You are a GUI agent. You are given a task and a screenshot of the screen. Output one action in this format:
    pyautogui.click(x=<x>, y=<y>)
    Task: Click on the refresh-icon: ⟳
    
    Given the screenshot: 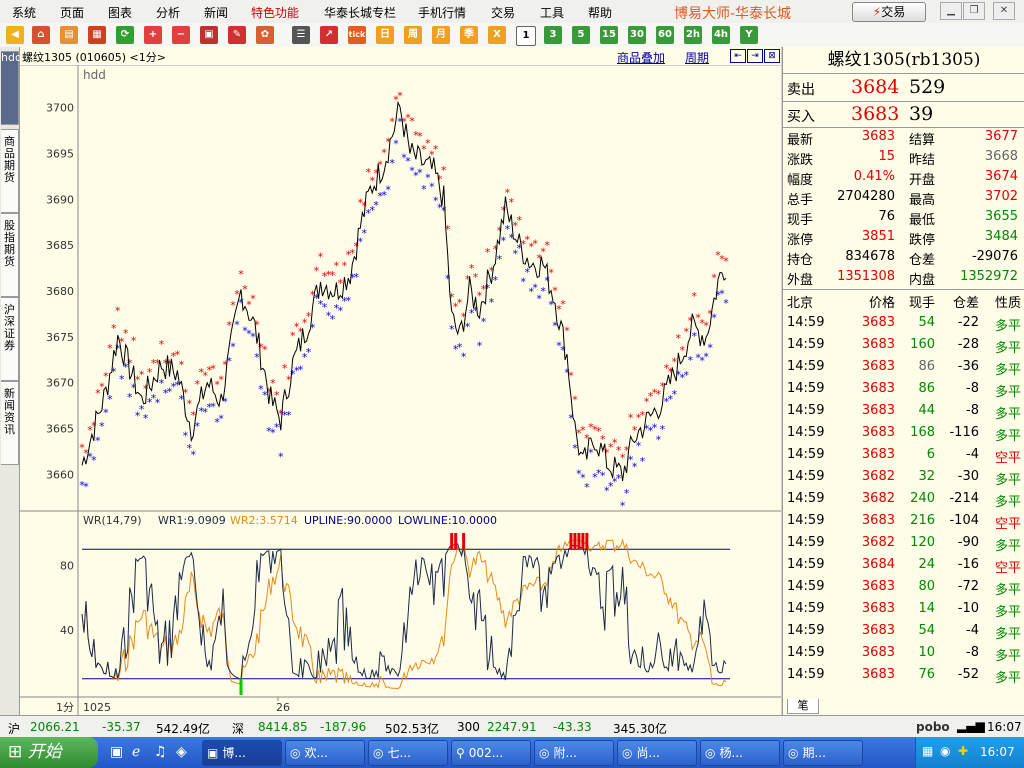 What is the action you would take?
    pyautogui.click(x=125, y=35)
    